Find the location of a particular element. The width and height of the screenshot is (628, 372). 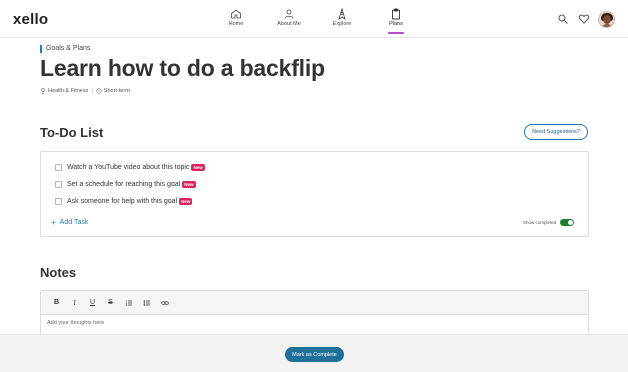

notes-editor: B I U S Add your thoughts here is located at coordinates (314, 315).